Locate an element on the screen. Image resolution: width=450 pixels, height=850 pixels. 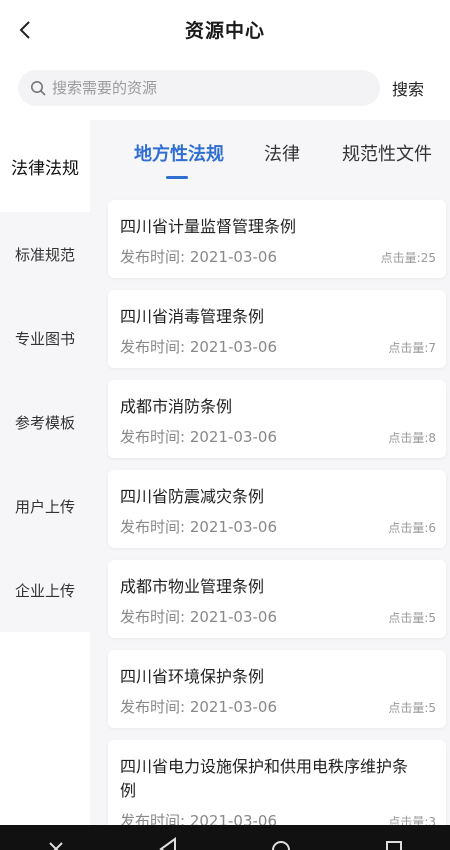
header: 资源中心 is located at coordinates (225, 29).